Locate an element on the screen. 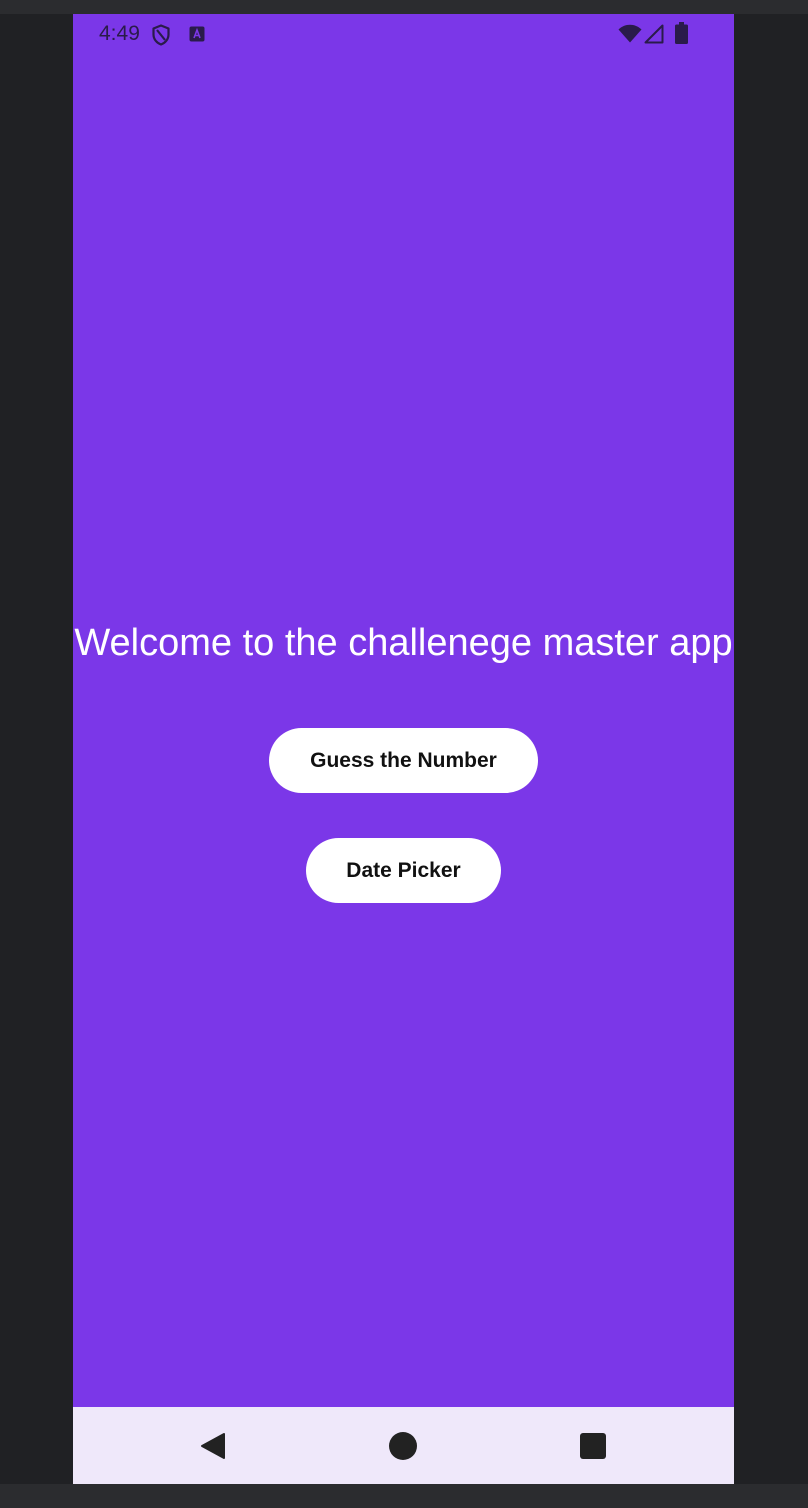  back-icon is located at coordinates (213, 1445).